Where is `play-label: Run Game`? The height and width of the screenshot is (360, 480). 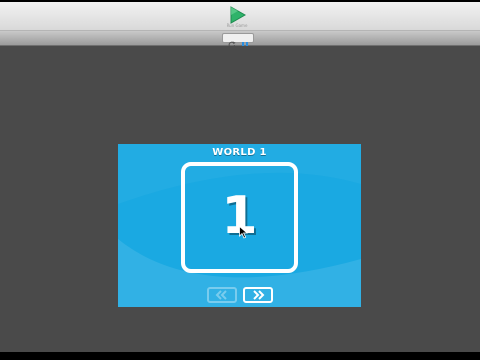
play-label: Run Game is located at coordinates (237, 25).